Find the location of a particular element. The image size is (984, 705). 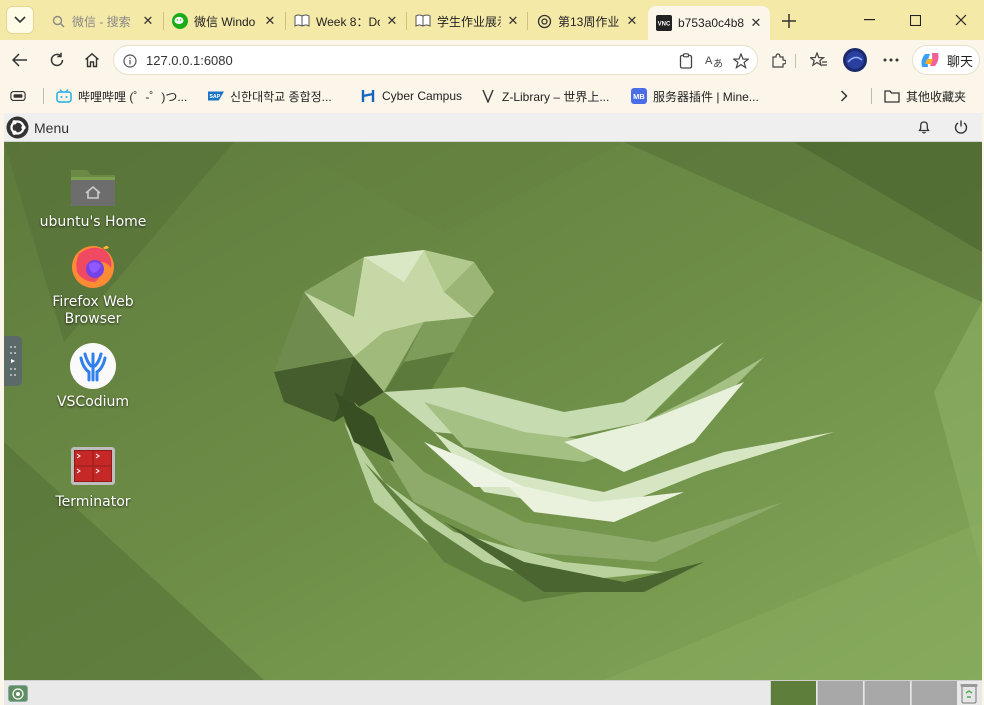

puzzle-icon is located at coordinates (779, 60).